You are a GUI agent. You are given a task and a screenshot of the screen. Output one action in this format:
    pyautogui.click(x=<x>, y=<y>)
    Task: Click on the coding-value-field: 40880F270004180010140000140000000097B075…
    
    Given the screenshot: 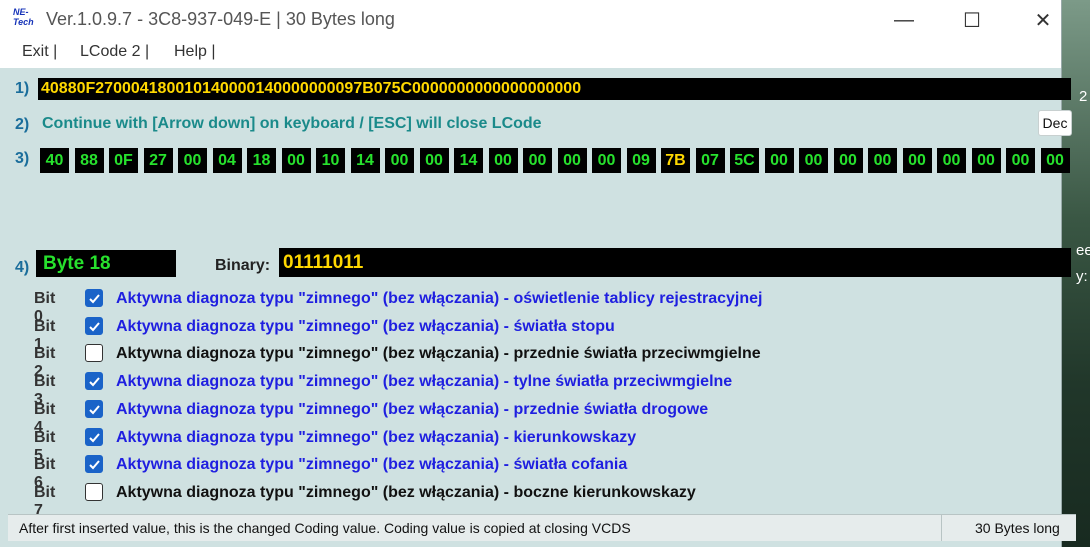 What is the action you would take?
    pyautogui.click(x=554, y=89)
    